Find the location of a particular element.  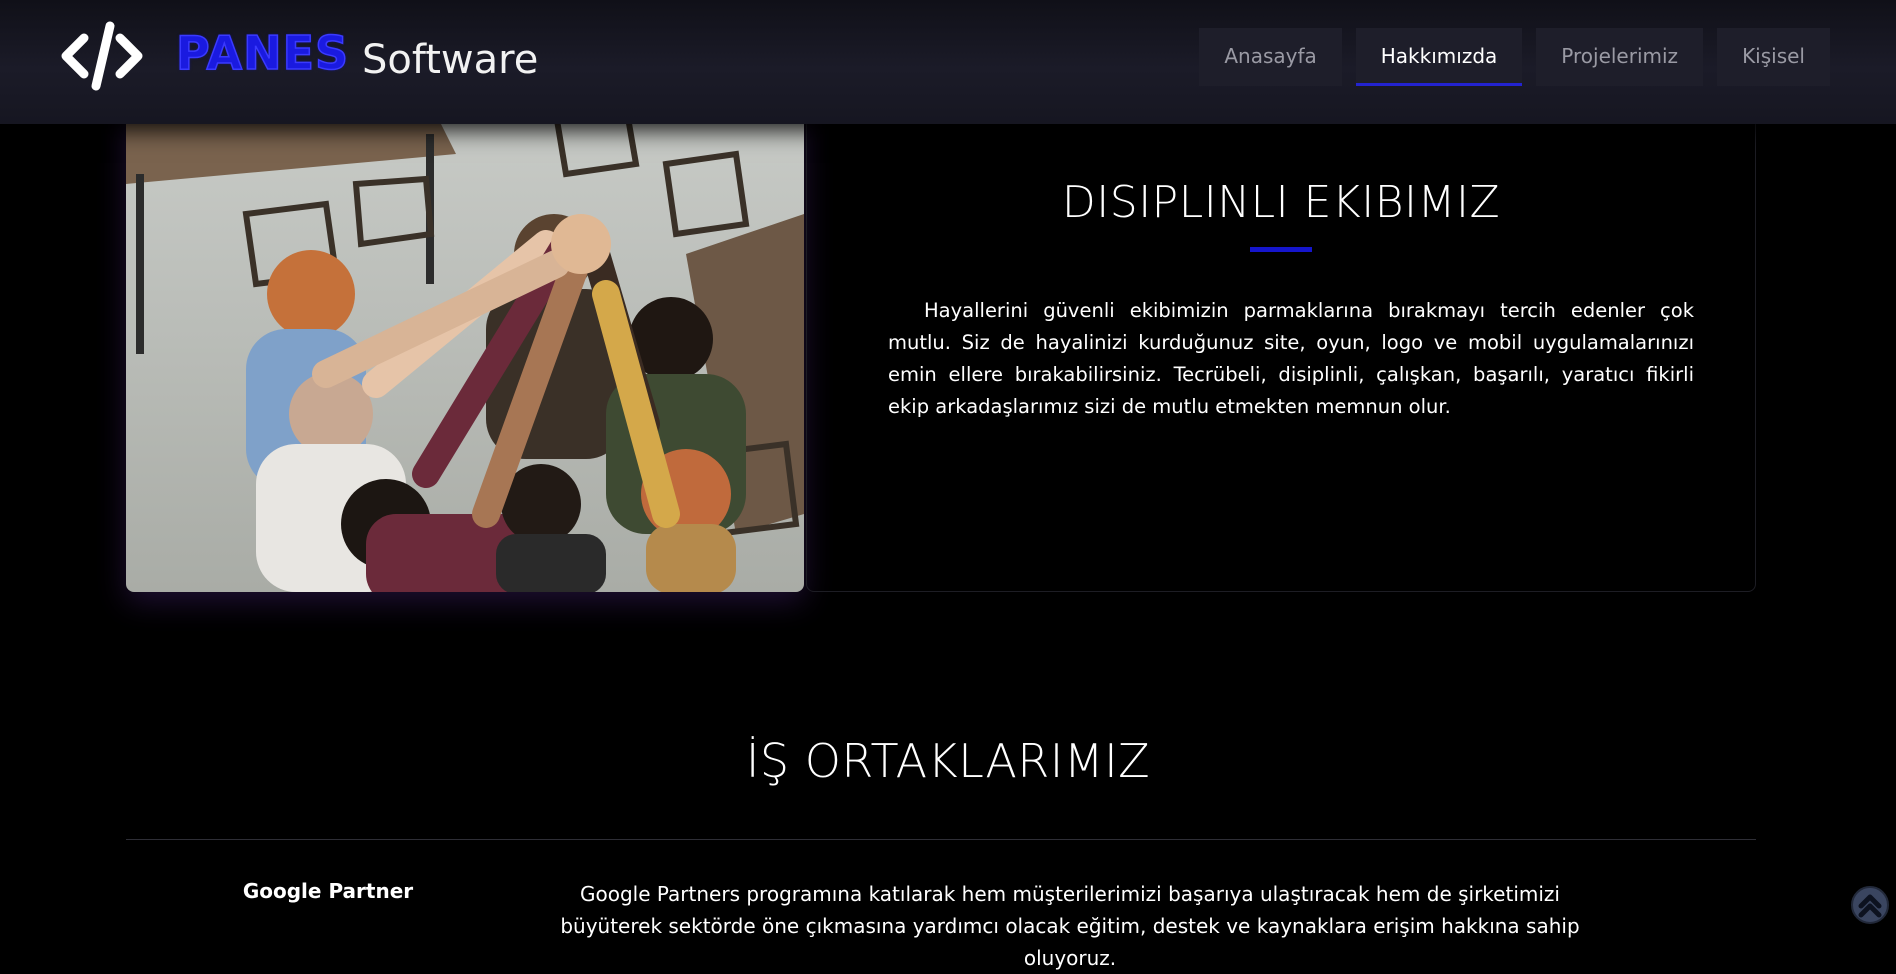

partner-name: Google Partner is located at coordinates (328, 891).